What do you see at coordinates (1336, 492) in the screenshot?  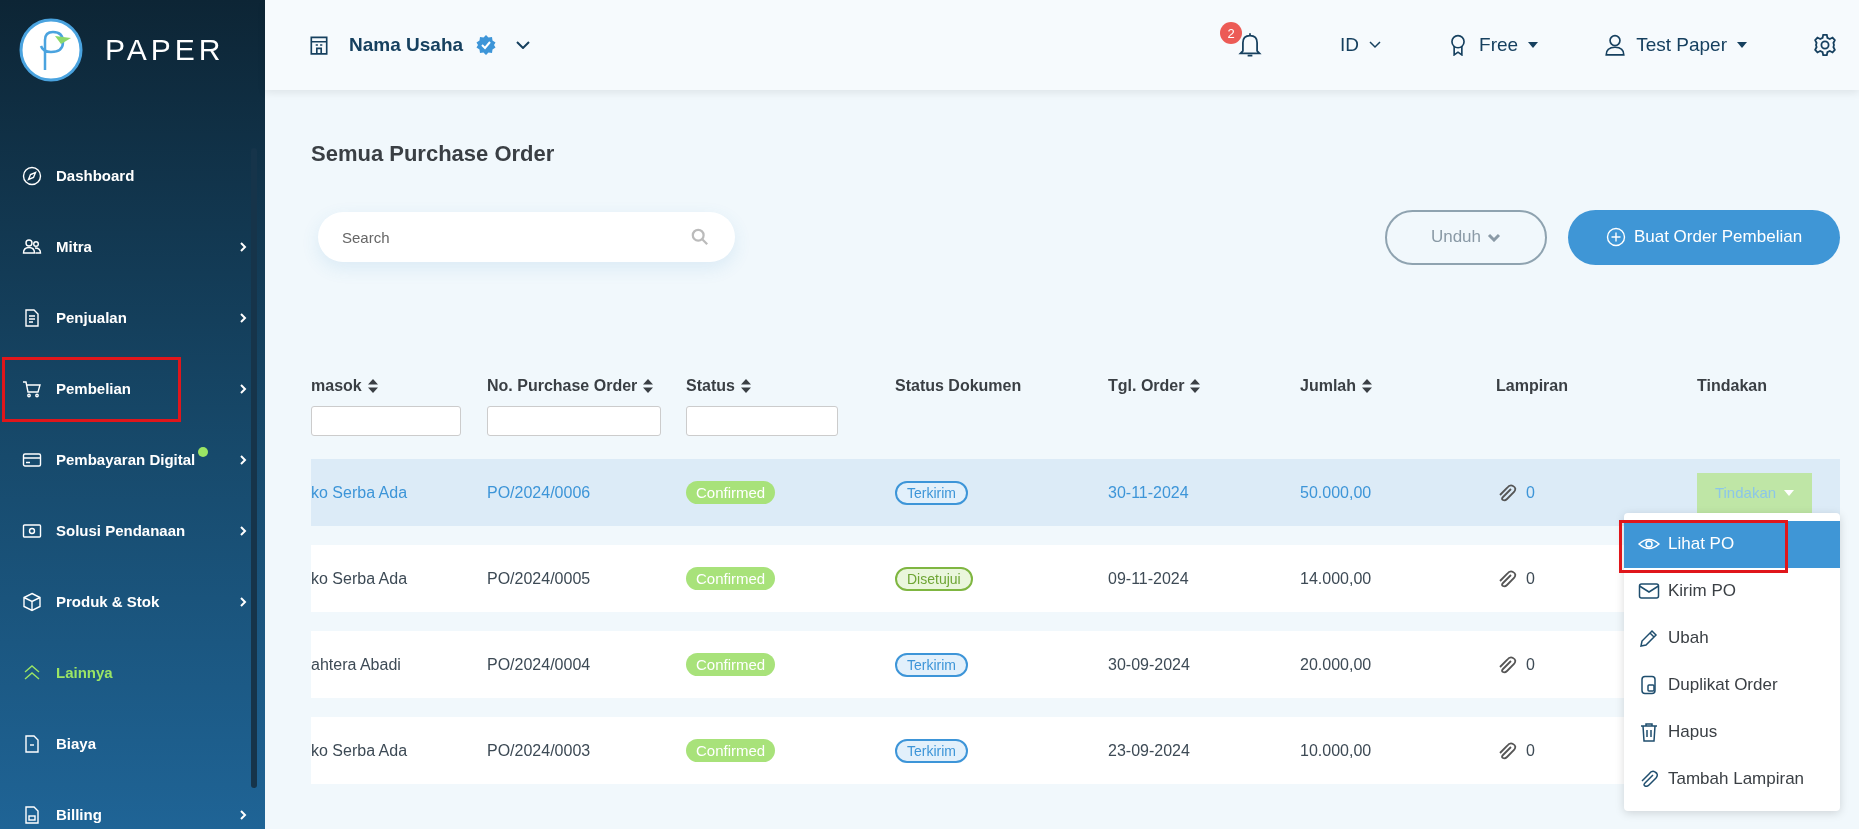 I see `amount-cell: 50.000,00` at bounding box center [1336, 492].